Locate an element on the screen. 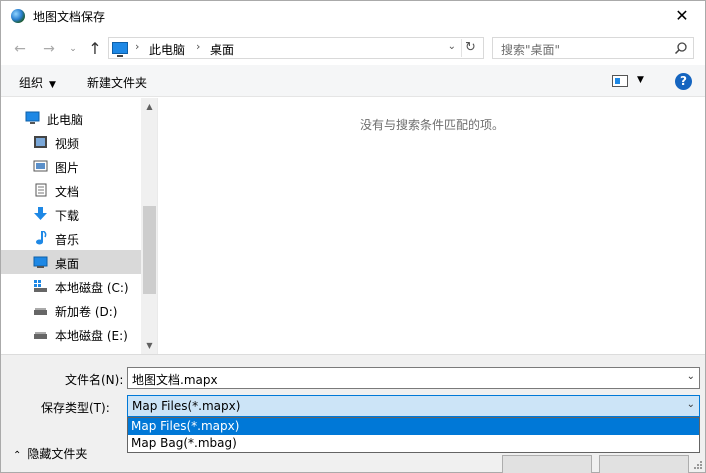 This screenshot has height=473, width=706. tree-item-label: 视频 is located at coordinates (67, 144).